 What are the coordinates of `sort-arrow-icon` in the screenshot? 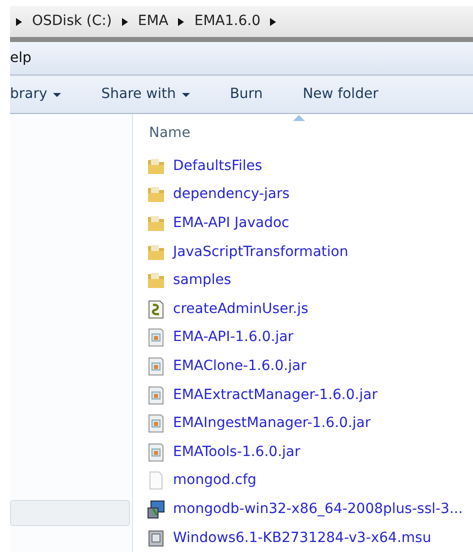 It's located at (299, 118).